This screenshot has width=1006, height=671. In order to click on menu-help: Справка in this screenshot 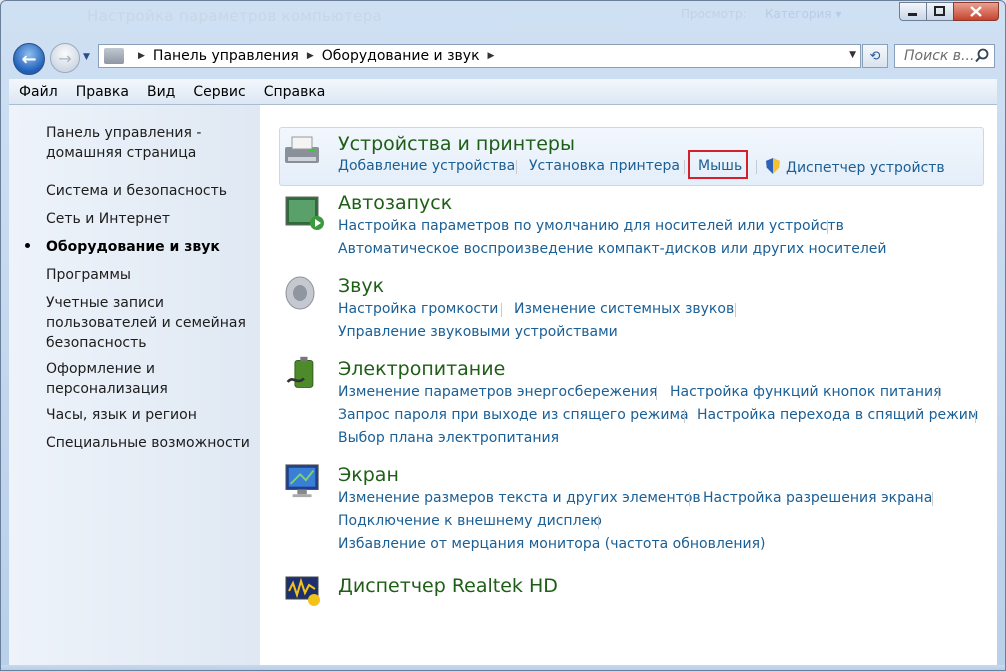, I will do `click(294, 92)`.